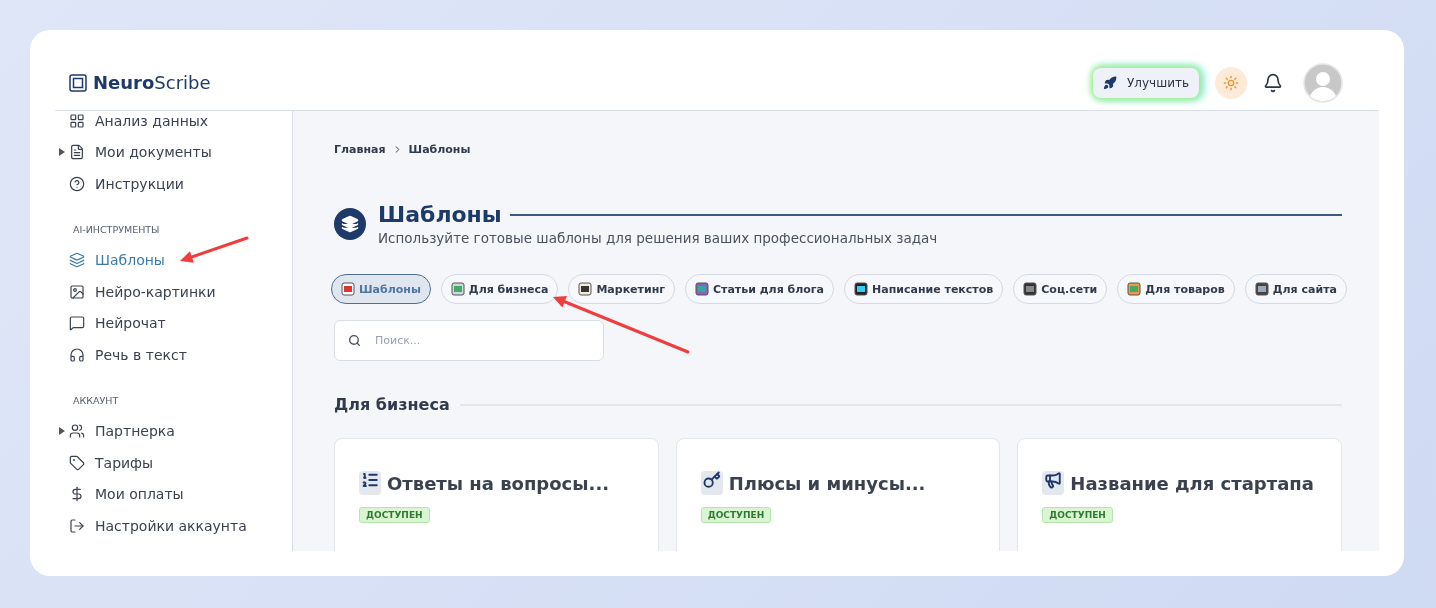 Image resolution: width=1436 pixels, height=608 pixels. What do you see at coordinates (139, 494) in the screenshot?
I see `sidebar-item-label: Мои оплаты` at bounding box center [139, 494].